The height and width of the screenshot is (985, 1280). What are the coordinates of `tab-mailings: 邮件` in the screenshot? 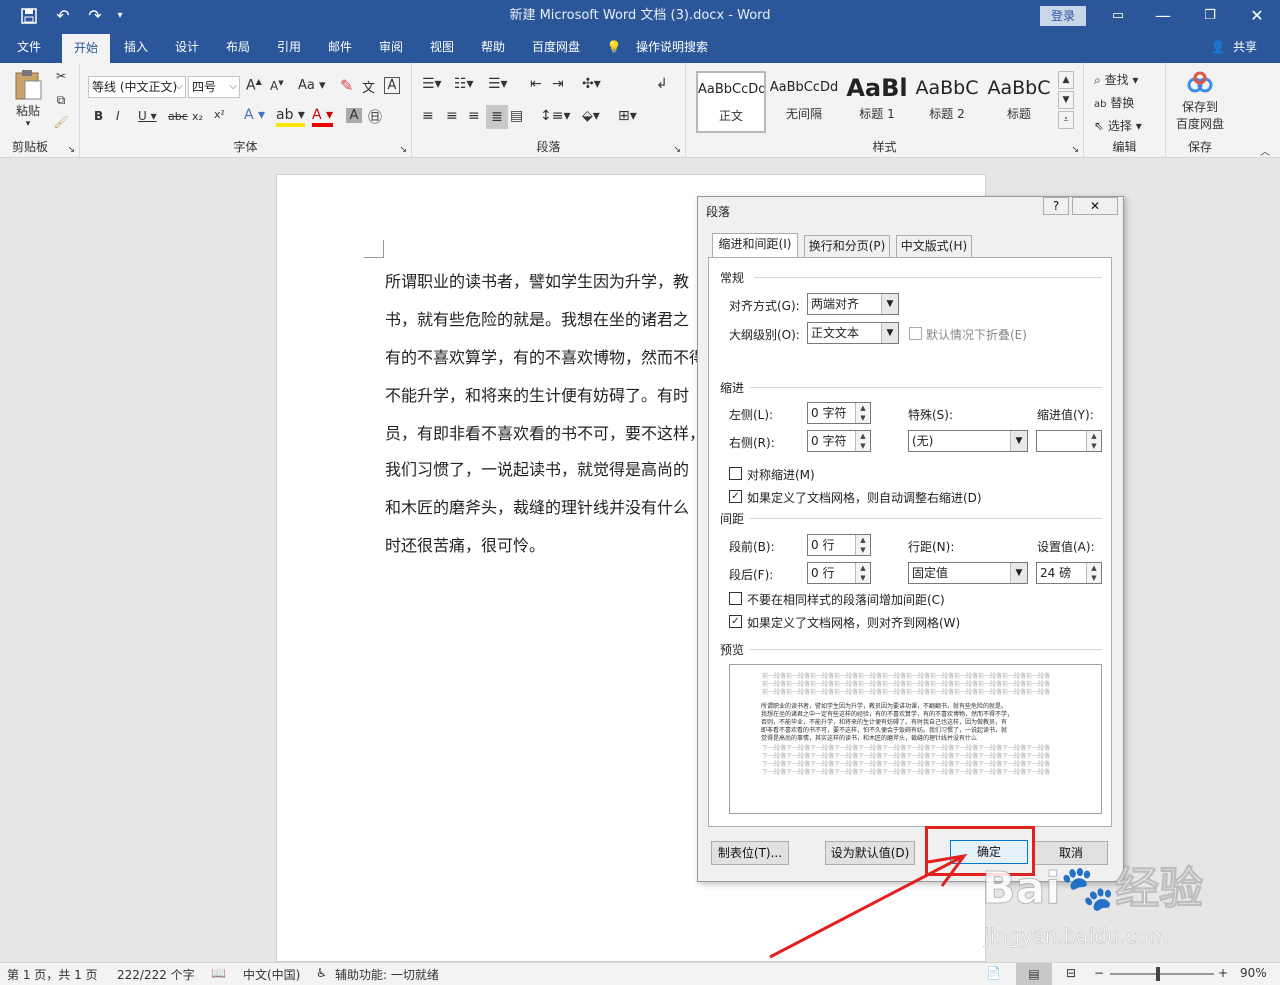 It's located at (340, 47).